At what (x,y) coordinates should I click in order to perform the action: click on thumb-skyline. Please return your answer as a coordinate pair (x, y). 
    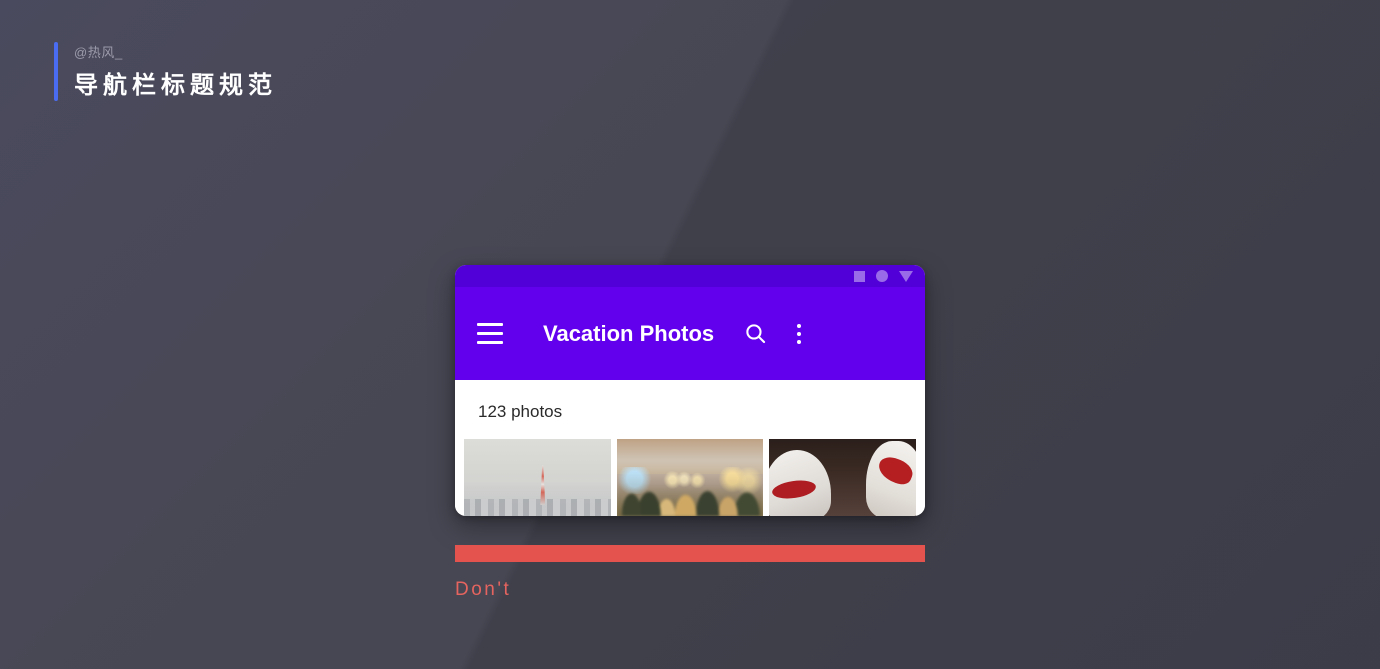
    Looking at the image, I should click on (537, 507).